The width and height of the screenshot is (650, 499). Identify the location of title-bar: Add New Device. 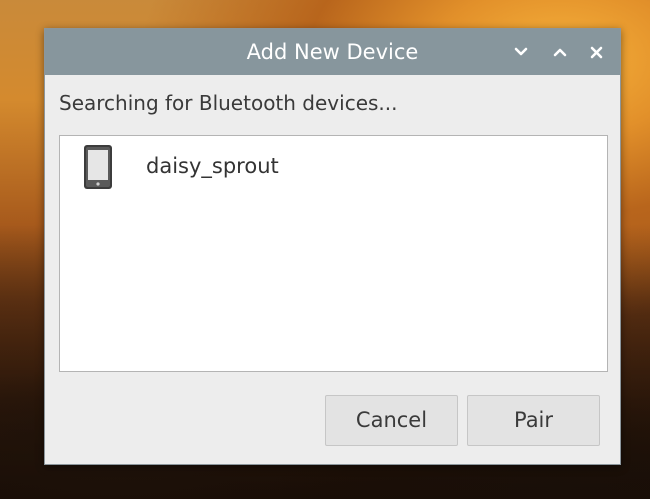
(332, 52).